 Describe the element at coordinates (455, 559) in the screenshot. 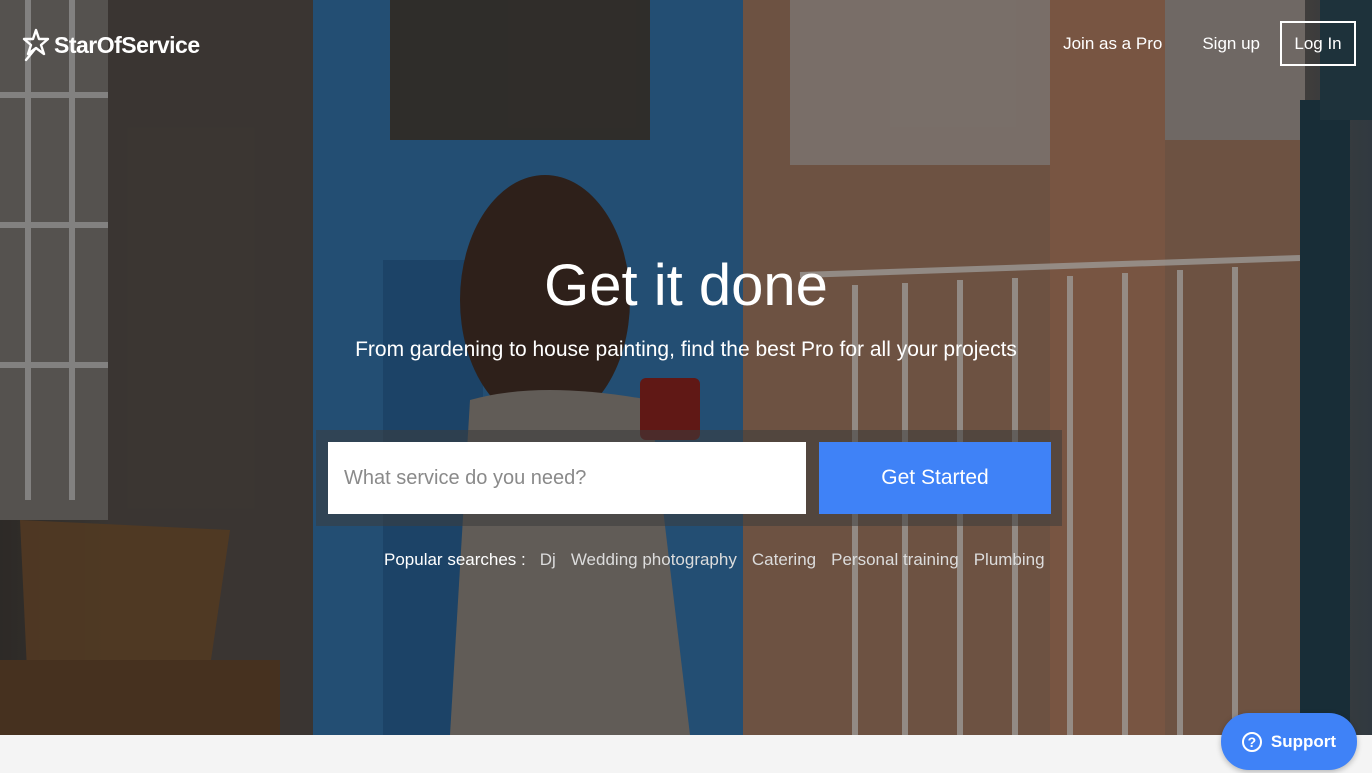

I see `popular-searches-label: Popular searches :` at that location.